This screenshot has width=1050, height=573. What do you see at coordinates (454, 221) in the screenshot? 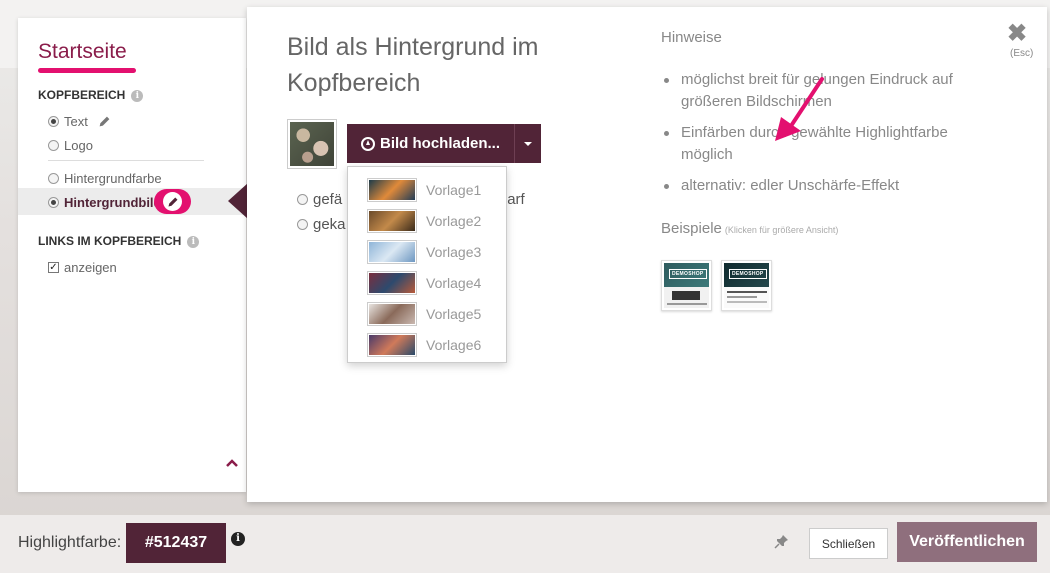
I see `dropdown-item-label: Vorlage2` at bounding box center [454, 221].